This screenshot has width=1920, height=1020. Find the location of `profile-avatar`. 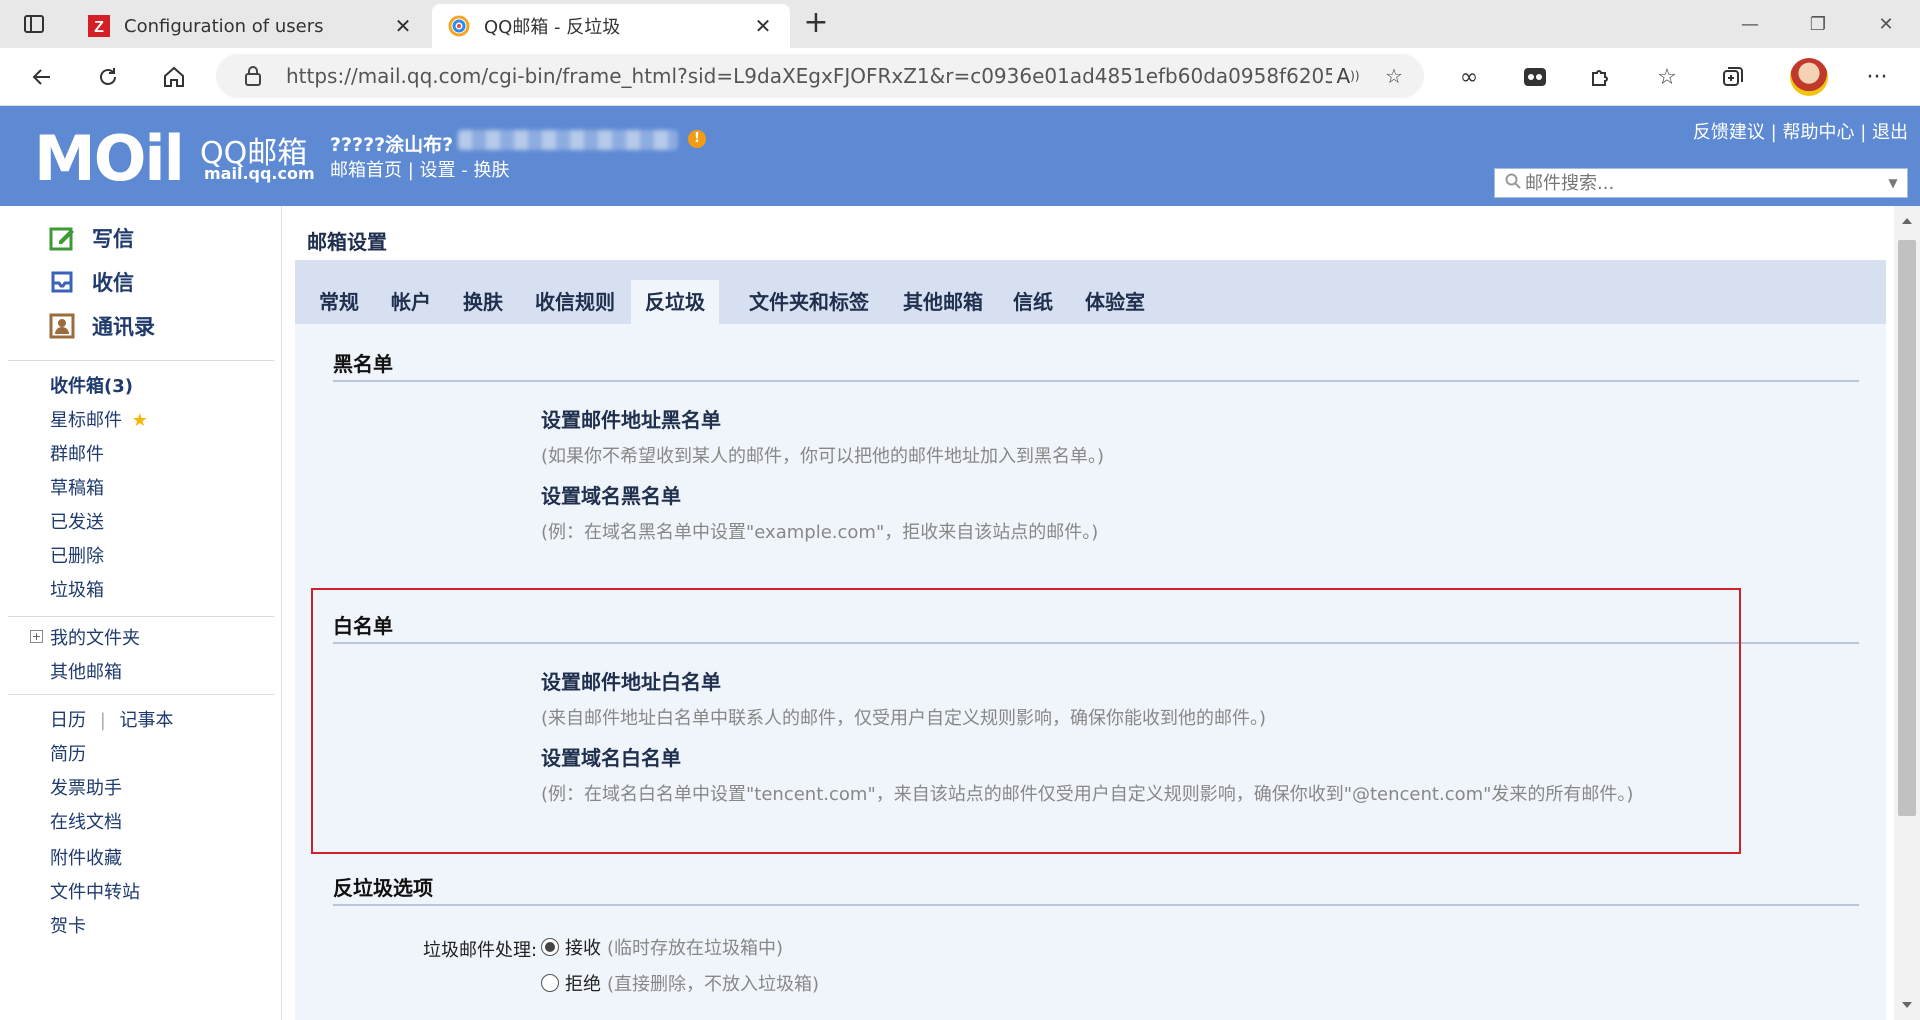

profile-avatar is located at coordinates (1809, 77).